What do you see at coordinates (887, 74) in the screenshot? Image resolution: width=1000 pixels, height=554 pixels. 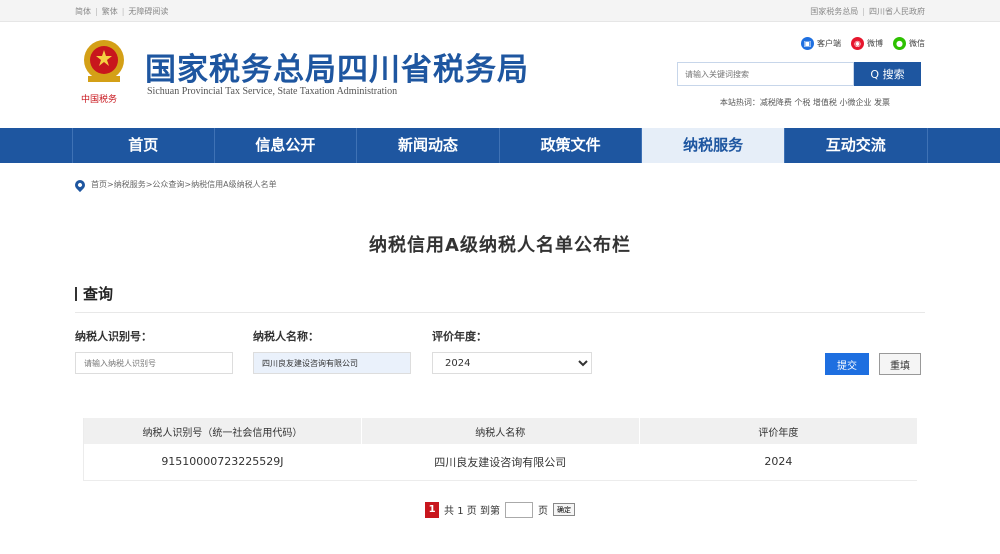 I see `search-button: Q 搜索` at bounding box center [887, 74].